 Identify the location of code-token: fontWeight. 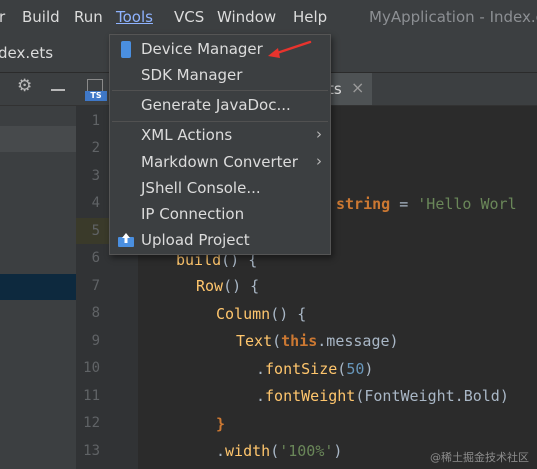
(310, 396).